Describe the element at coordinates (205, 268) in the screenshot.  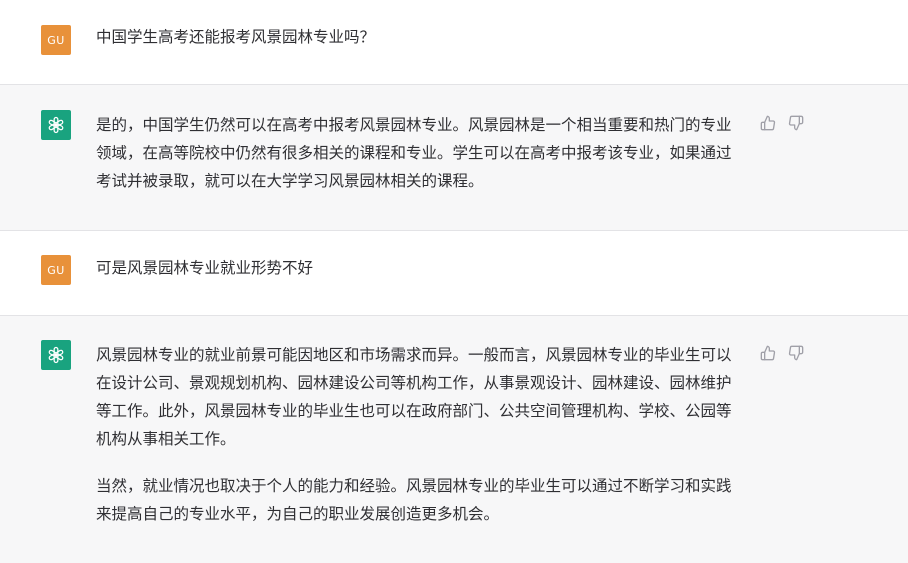
I see `user-message-text: 可是风景园林专业就业形势不好` at that location.